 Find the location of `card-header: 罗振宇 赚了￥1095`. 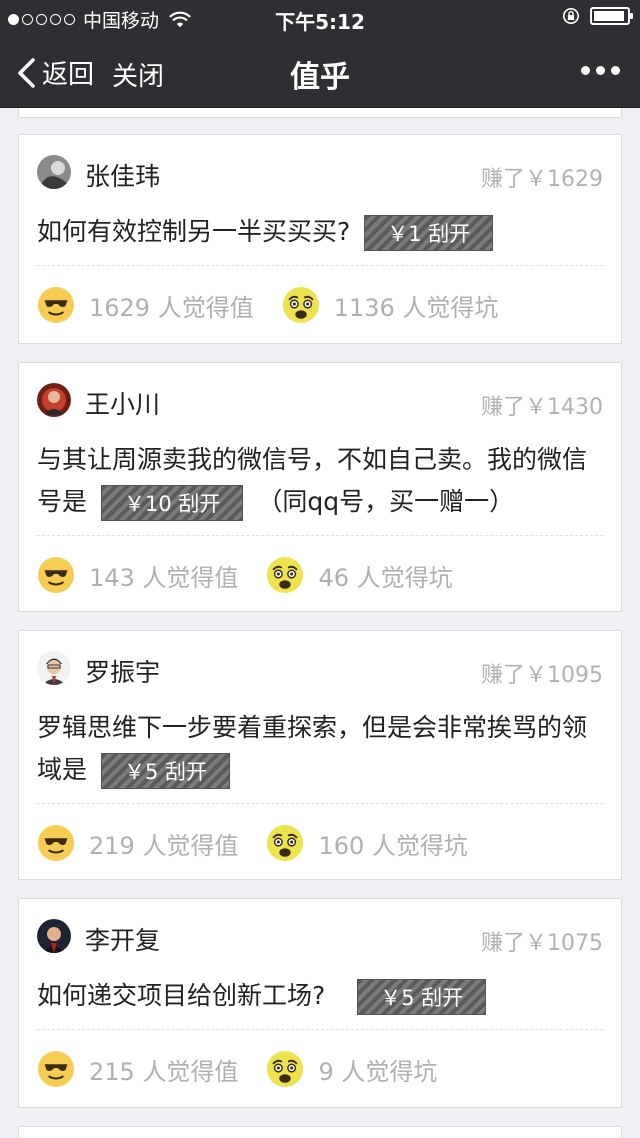

card-header: 罗振宇 赚了￥1095 is located at coordinates (320, 666).